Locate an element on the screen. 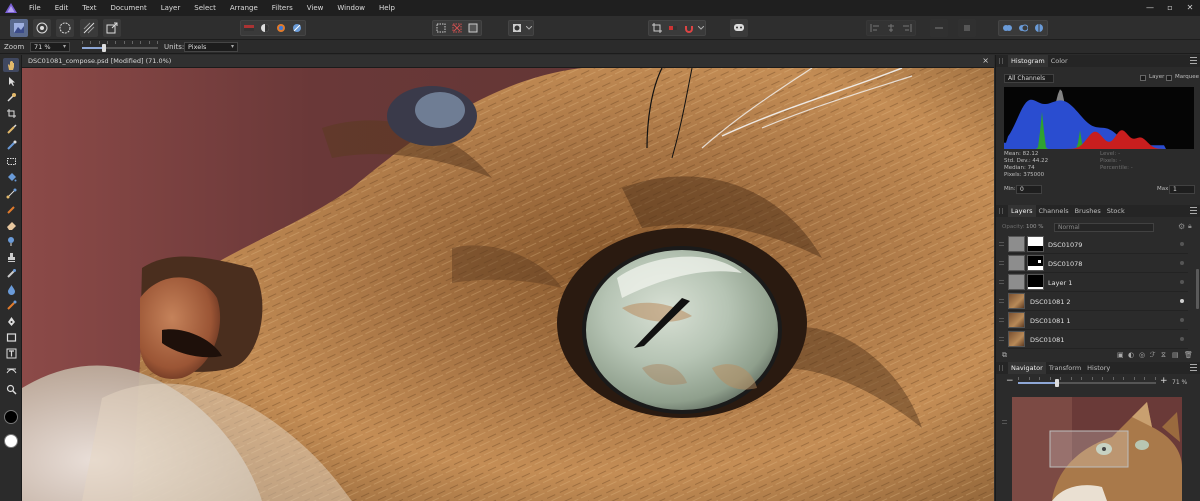  crop-icon is located at coordinates (657, 28).